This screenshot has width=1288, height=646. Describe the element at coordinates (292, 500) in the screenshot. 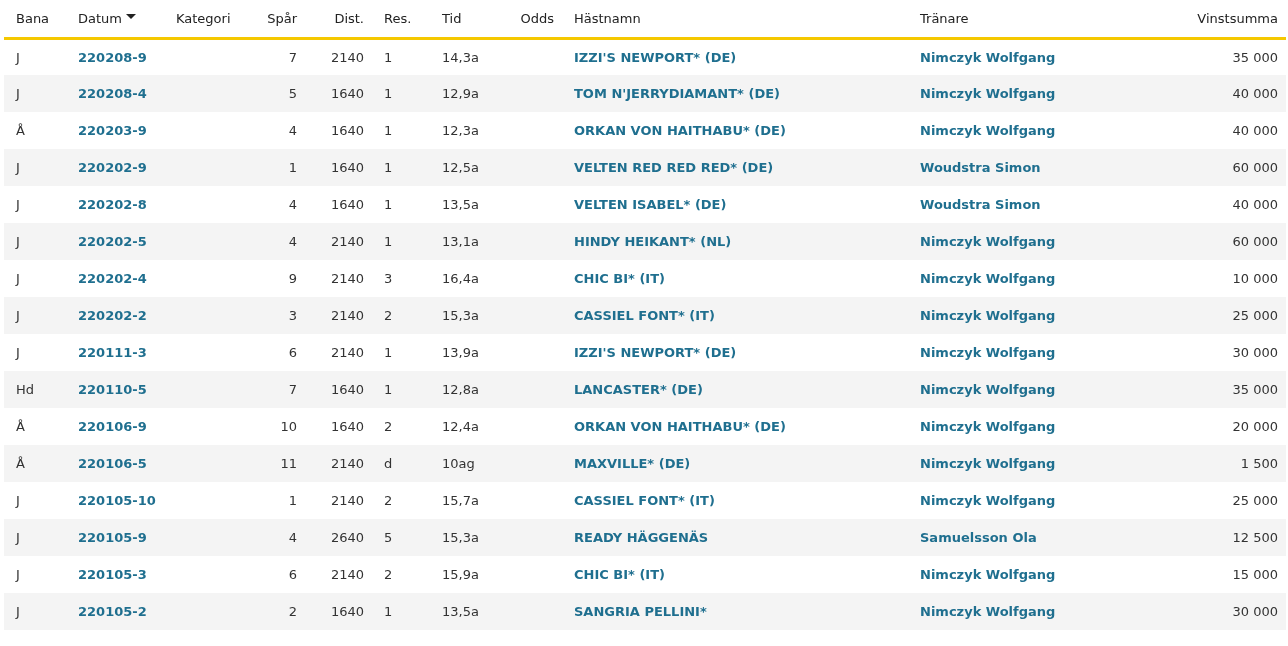

I see `post-position-cell: 1` at that location.